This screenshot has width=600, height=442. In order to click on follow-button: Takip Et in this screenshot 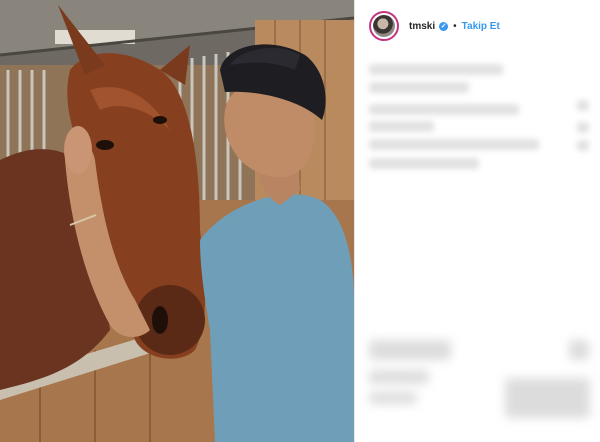, I will do `click(481, 26)`.